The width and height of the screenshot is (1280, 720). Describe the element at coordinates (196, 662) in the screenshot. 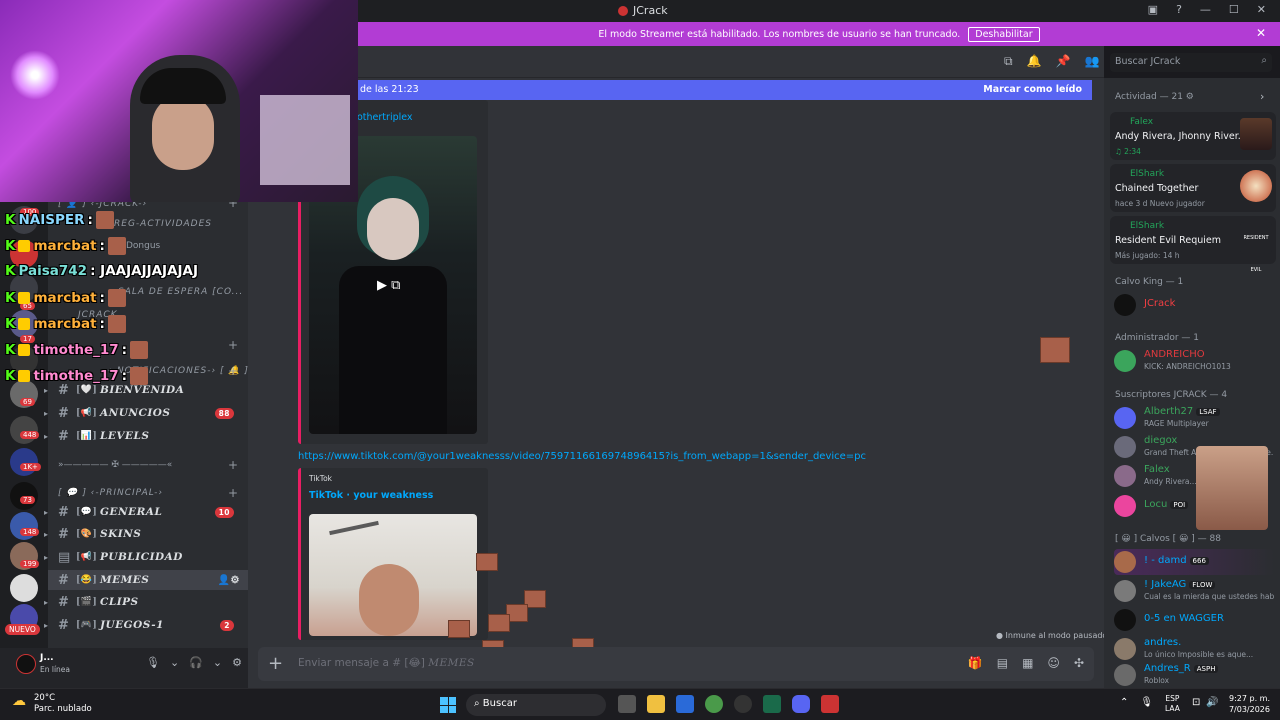

I see `headphones-icon: 🎧` at that location.